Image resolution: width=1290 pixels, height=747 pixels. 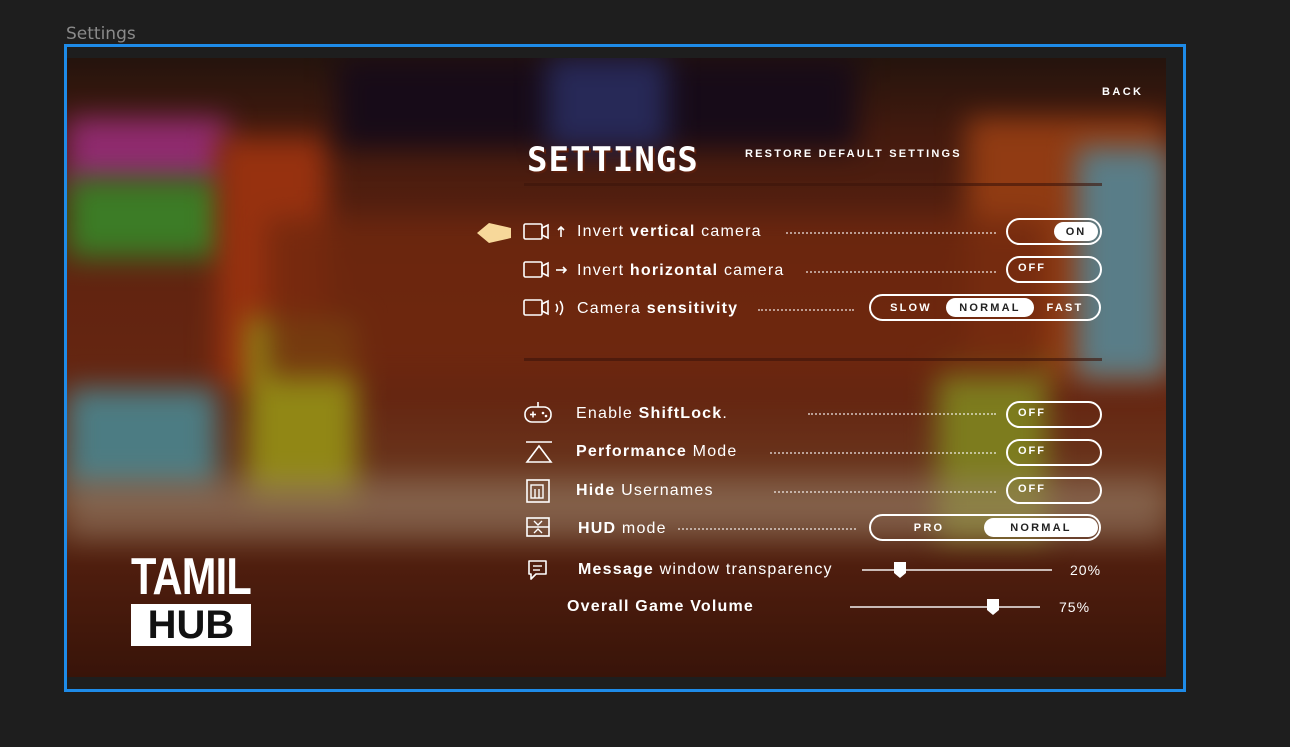 What do you see at coordinates (658, 308) in the screenshot?
I see `setting-label-camera-sensitivity: Camera sensitivity` at bounding box center [658, 308].